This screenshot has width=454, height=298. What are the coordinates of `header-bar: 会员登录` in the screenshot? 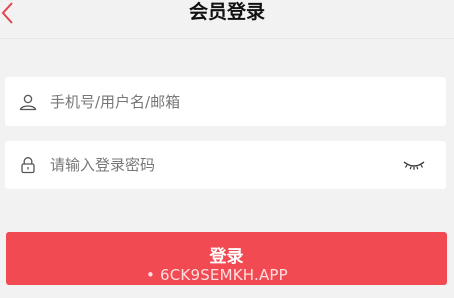 It's located at (227, 19).